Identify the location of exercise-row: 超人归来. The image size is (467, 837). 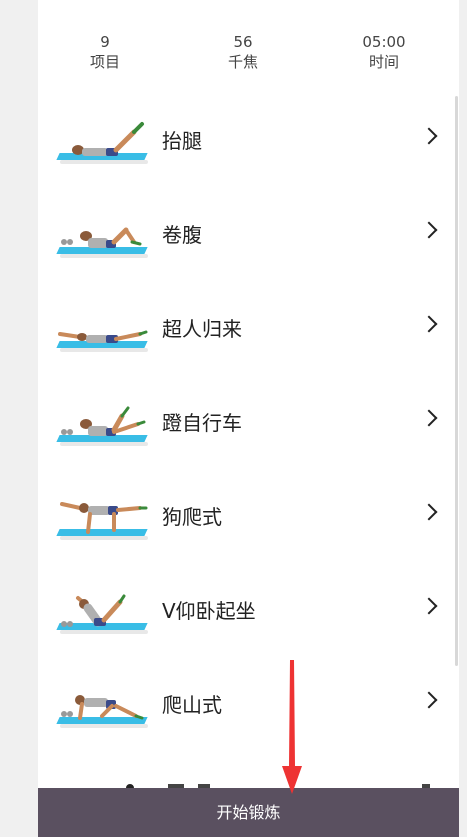
(248, 331).